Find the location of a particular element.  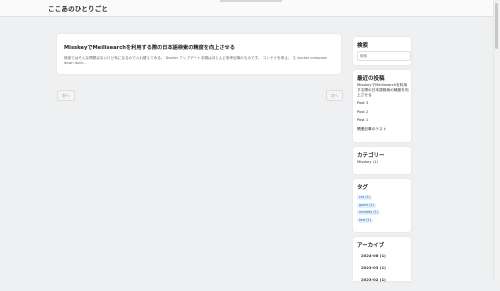

site-title-link: ここあのひとりごと is located at coordinates (78, 8).